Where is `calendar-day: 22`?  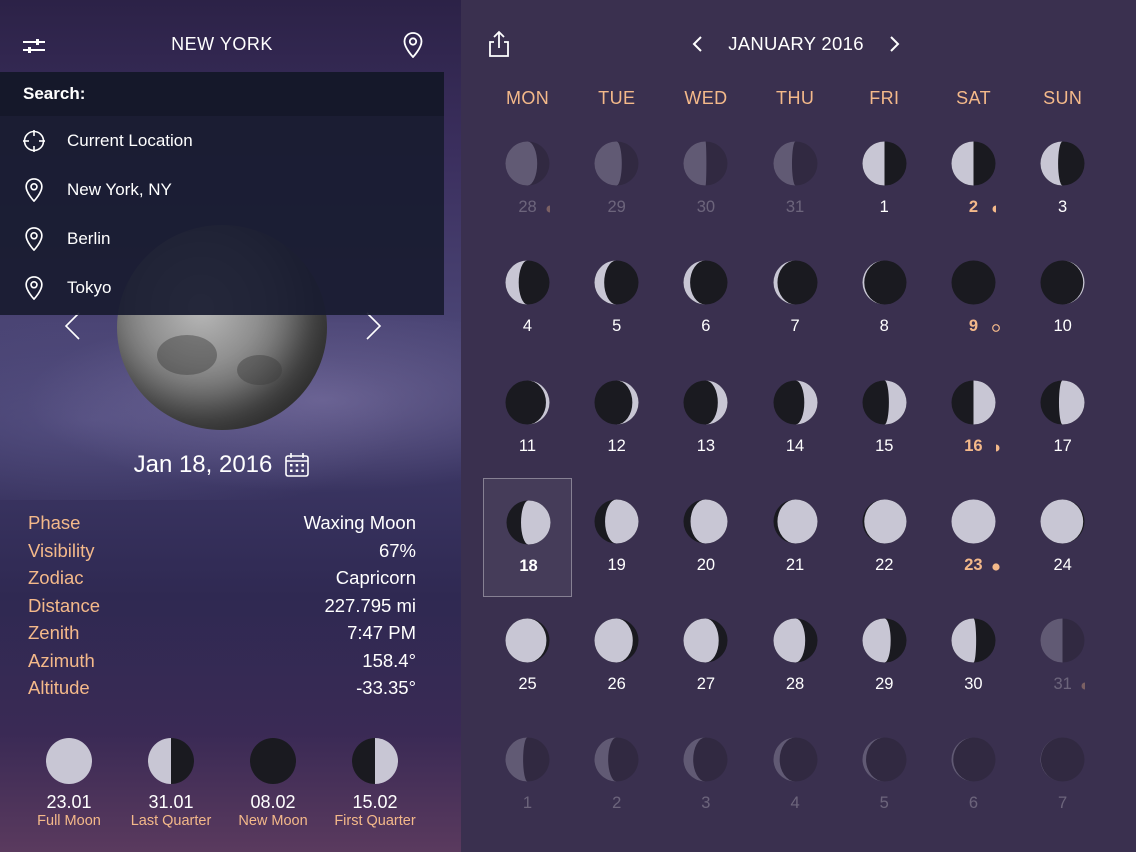 calendar-day: 22 is located at coordinates (884, 537).